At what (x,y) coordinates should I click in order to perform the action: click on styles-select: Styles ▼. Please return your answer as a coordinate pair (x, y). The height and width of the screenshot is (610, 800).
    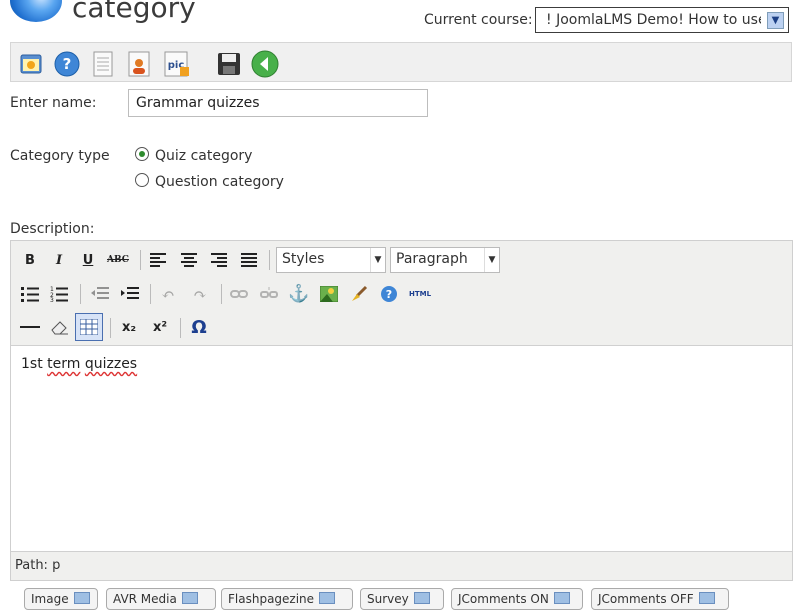
    Looking at the image, I should click on (331, 260).